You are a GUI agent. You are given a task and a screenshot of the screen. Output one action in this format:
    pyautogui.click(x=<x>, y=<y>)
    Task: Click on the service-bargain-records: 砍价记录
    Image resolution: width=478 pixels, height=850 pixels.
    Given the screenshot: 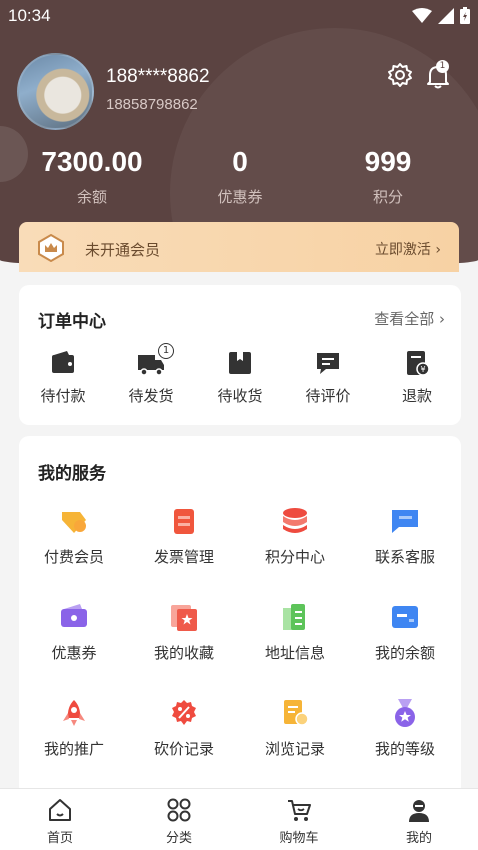 What is the action you would take?
    pyautogui.click(x=184, y=728)
    